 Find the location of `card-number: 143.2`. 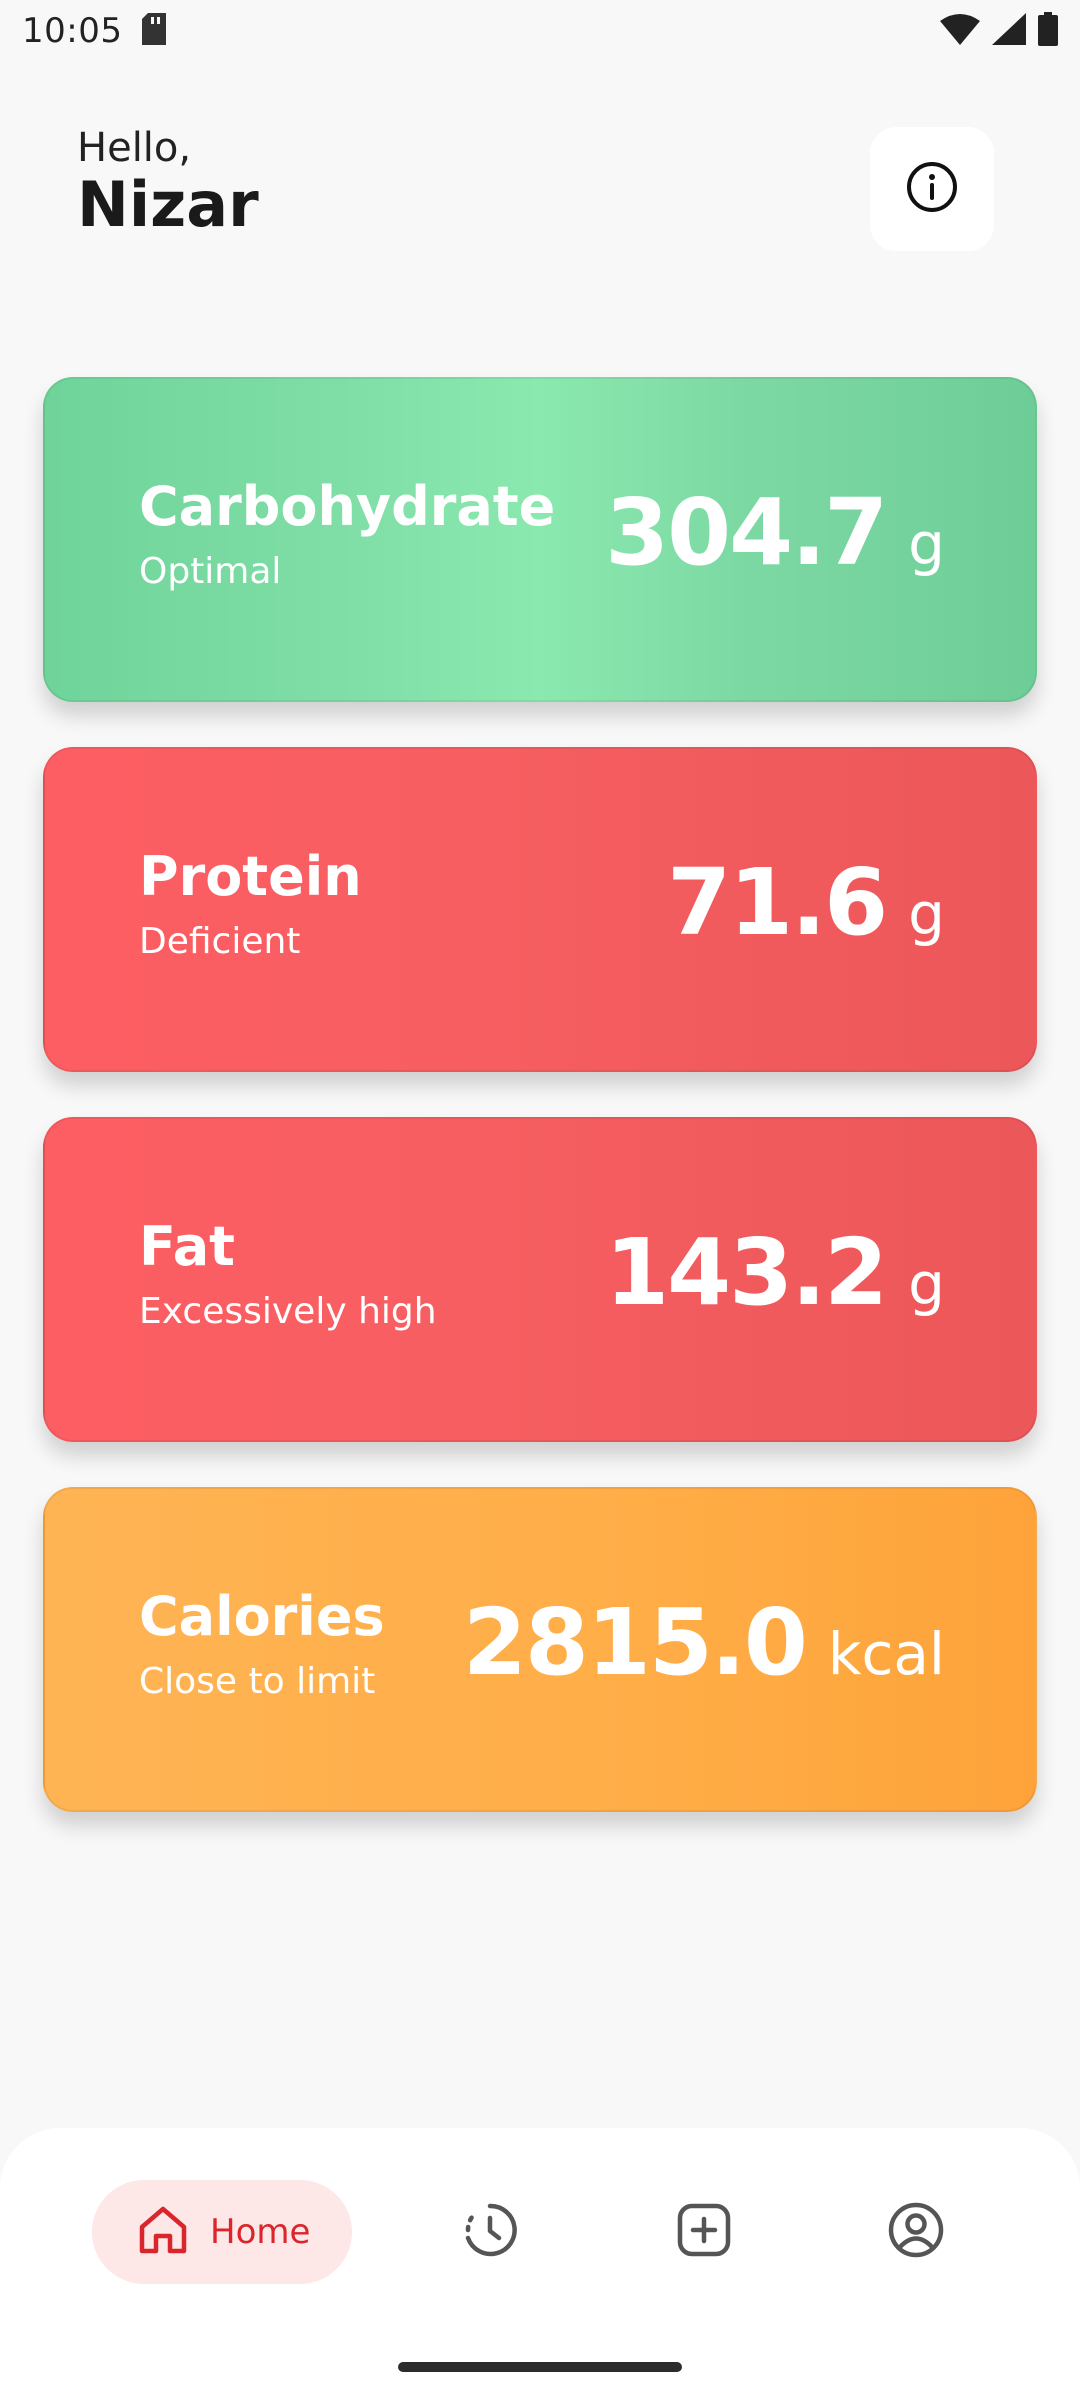

card-number: 143.2 is located at coordinates (746, 1272).